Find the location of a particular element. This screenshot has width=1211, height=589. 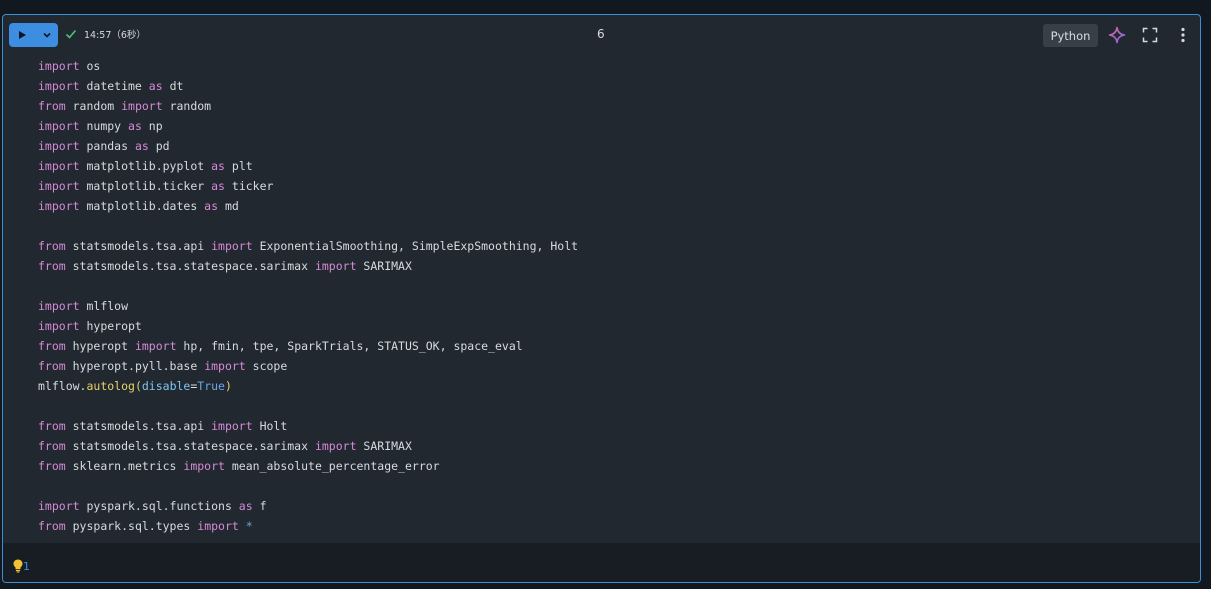

code-line: from hyperopt.pyll.base import scope is located at coordinates (308, 366).